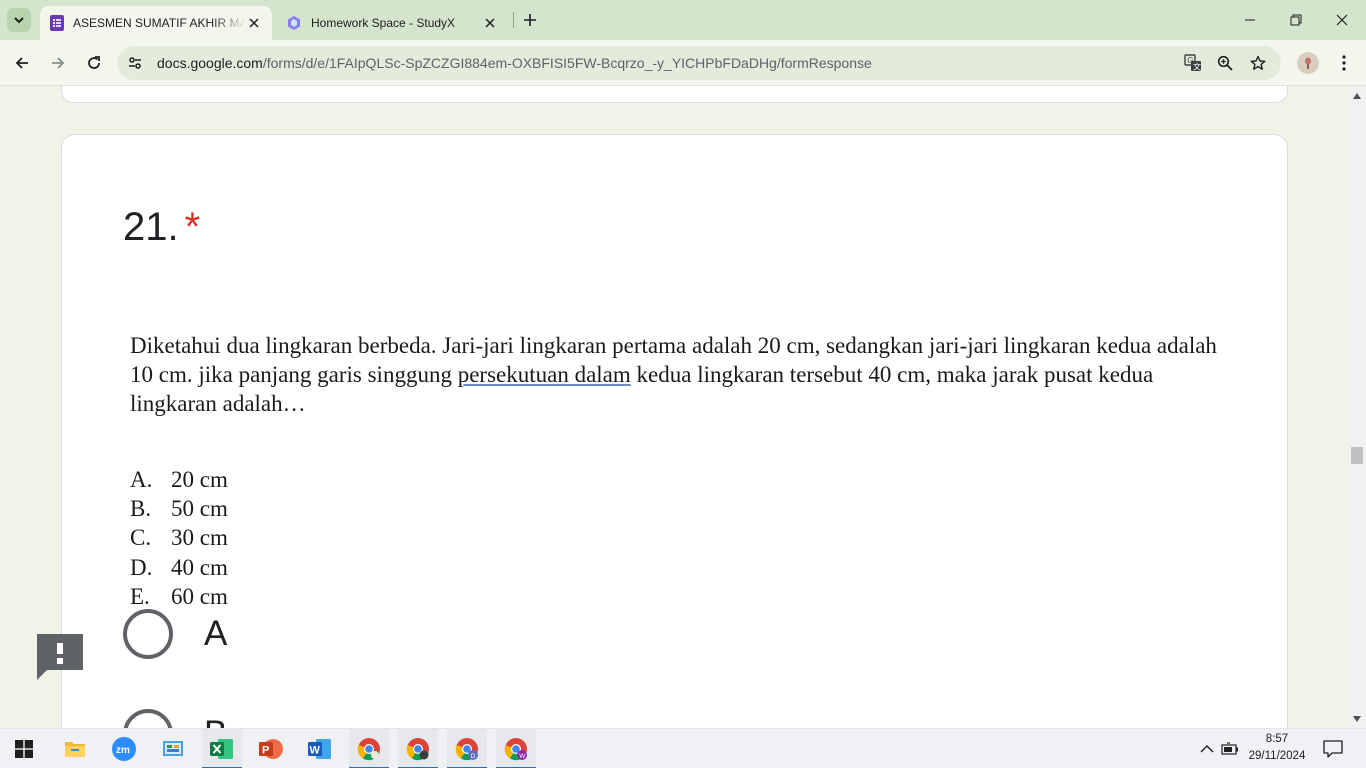 The width and height of the screenshot is (1366, 768). I want to click on taskbar-chrome, so click(369, 748).